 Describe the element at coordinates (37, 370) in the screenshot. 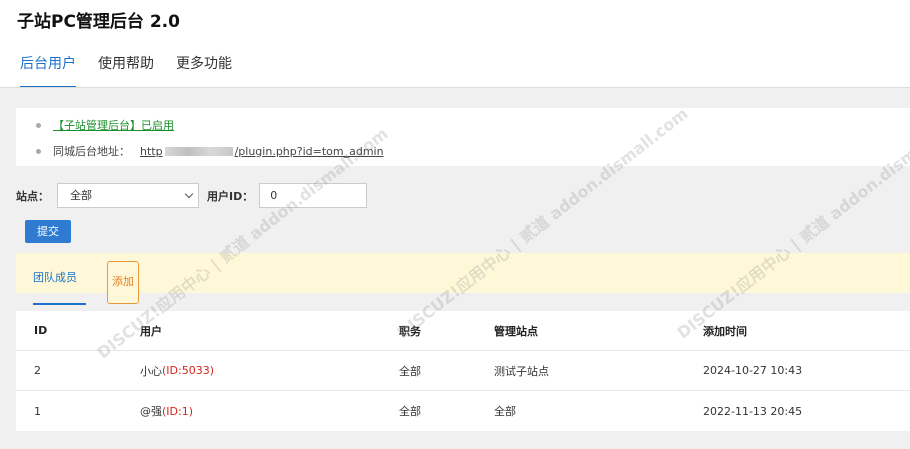

I see `cell-id: 2` at that location.